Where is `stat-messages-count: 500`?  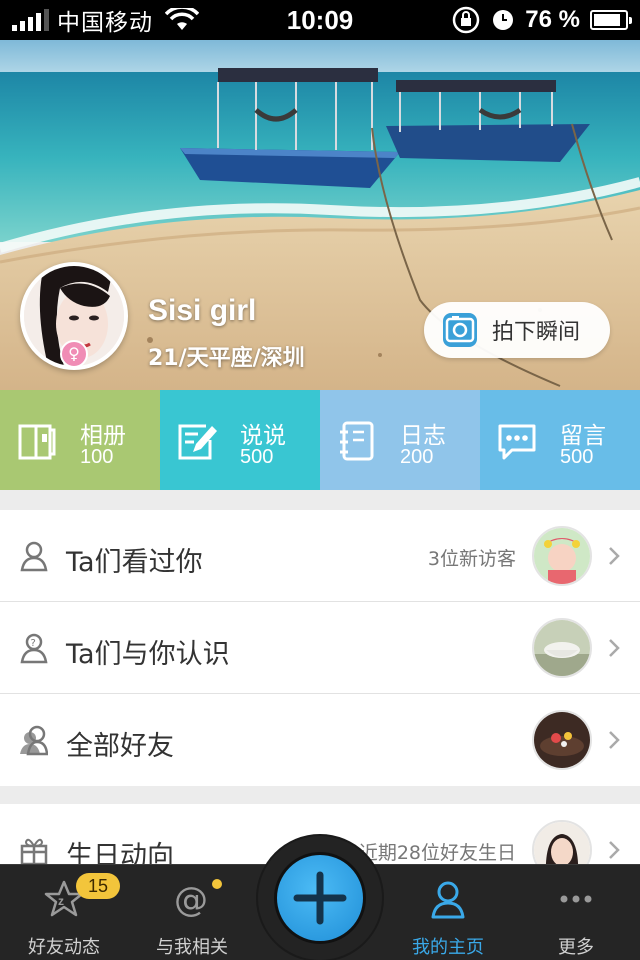
stat-messages-count: 500 is located at coordinates (577, 457).